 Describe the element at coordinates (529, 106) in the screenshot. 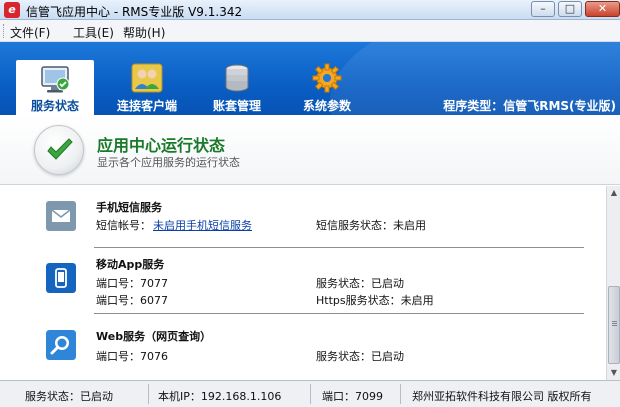

I see `program-type-label: 程序类型：信管飞RMS(专业版)` at that location.